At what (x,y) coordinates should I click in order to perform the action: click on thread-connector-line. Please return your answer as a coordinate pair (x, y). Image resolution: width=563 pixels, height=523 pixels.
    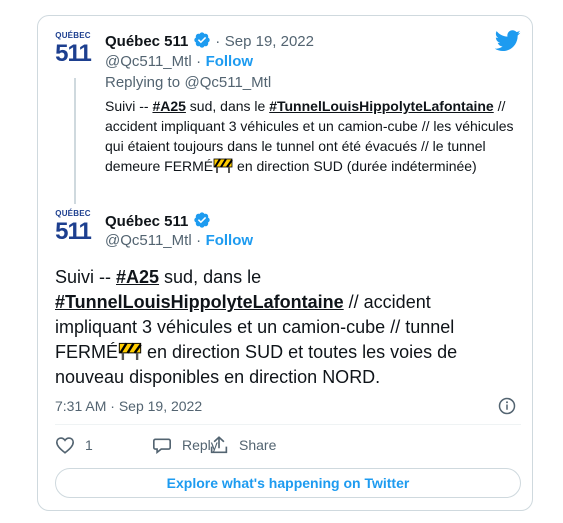
    Looking at the image, I should click on (75, 141).